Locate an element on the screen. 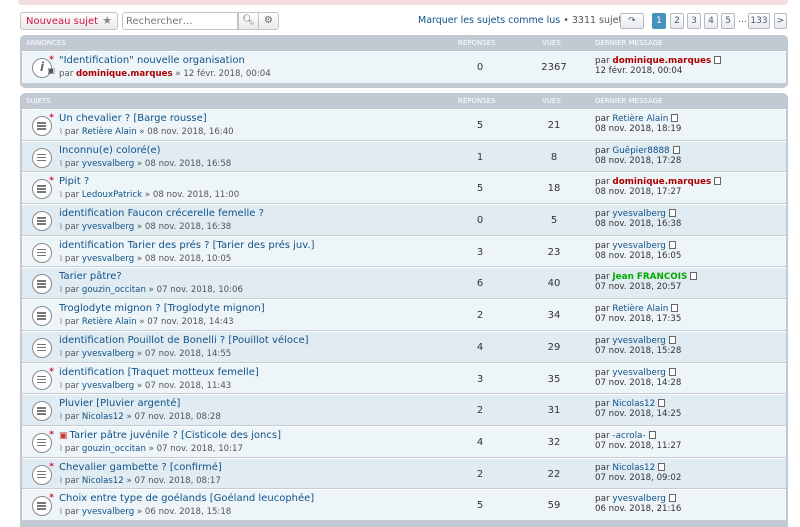 This screenshot has height=527, width=800. topic-read-icon: * is located at coordinates (43, 188).